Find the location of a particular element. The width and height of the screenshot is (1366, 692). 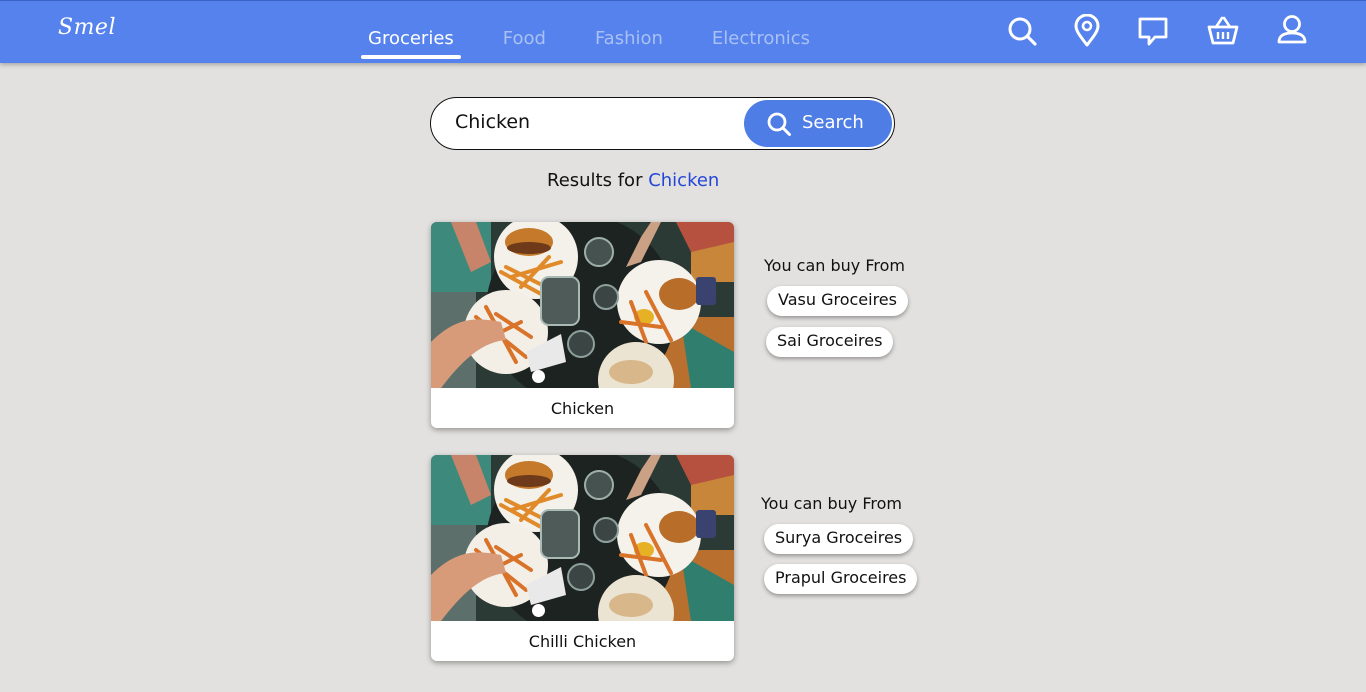

product-name: Chilli Chicken is located at coordinates (582, 641).